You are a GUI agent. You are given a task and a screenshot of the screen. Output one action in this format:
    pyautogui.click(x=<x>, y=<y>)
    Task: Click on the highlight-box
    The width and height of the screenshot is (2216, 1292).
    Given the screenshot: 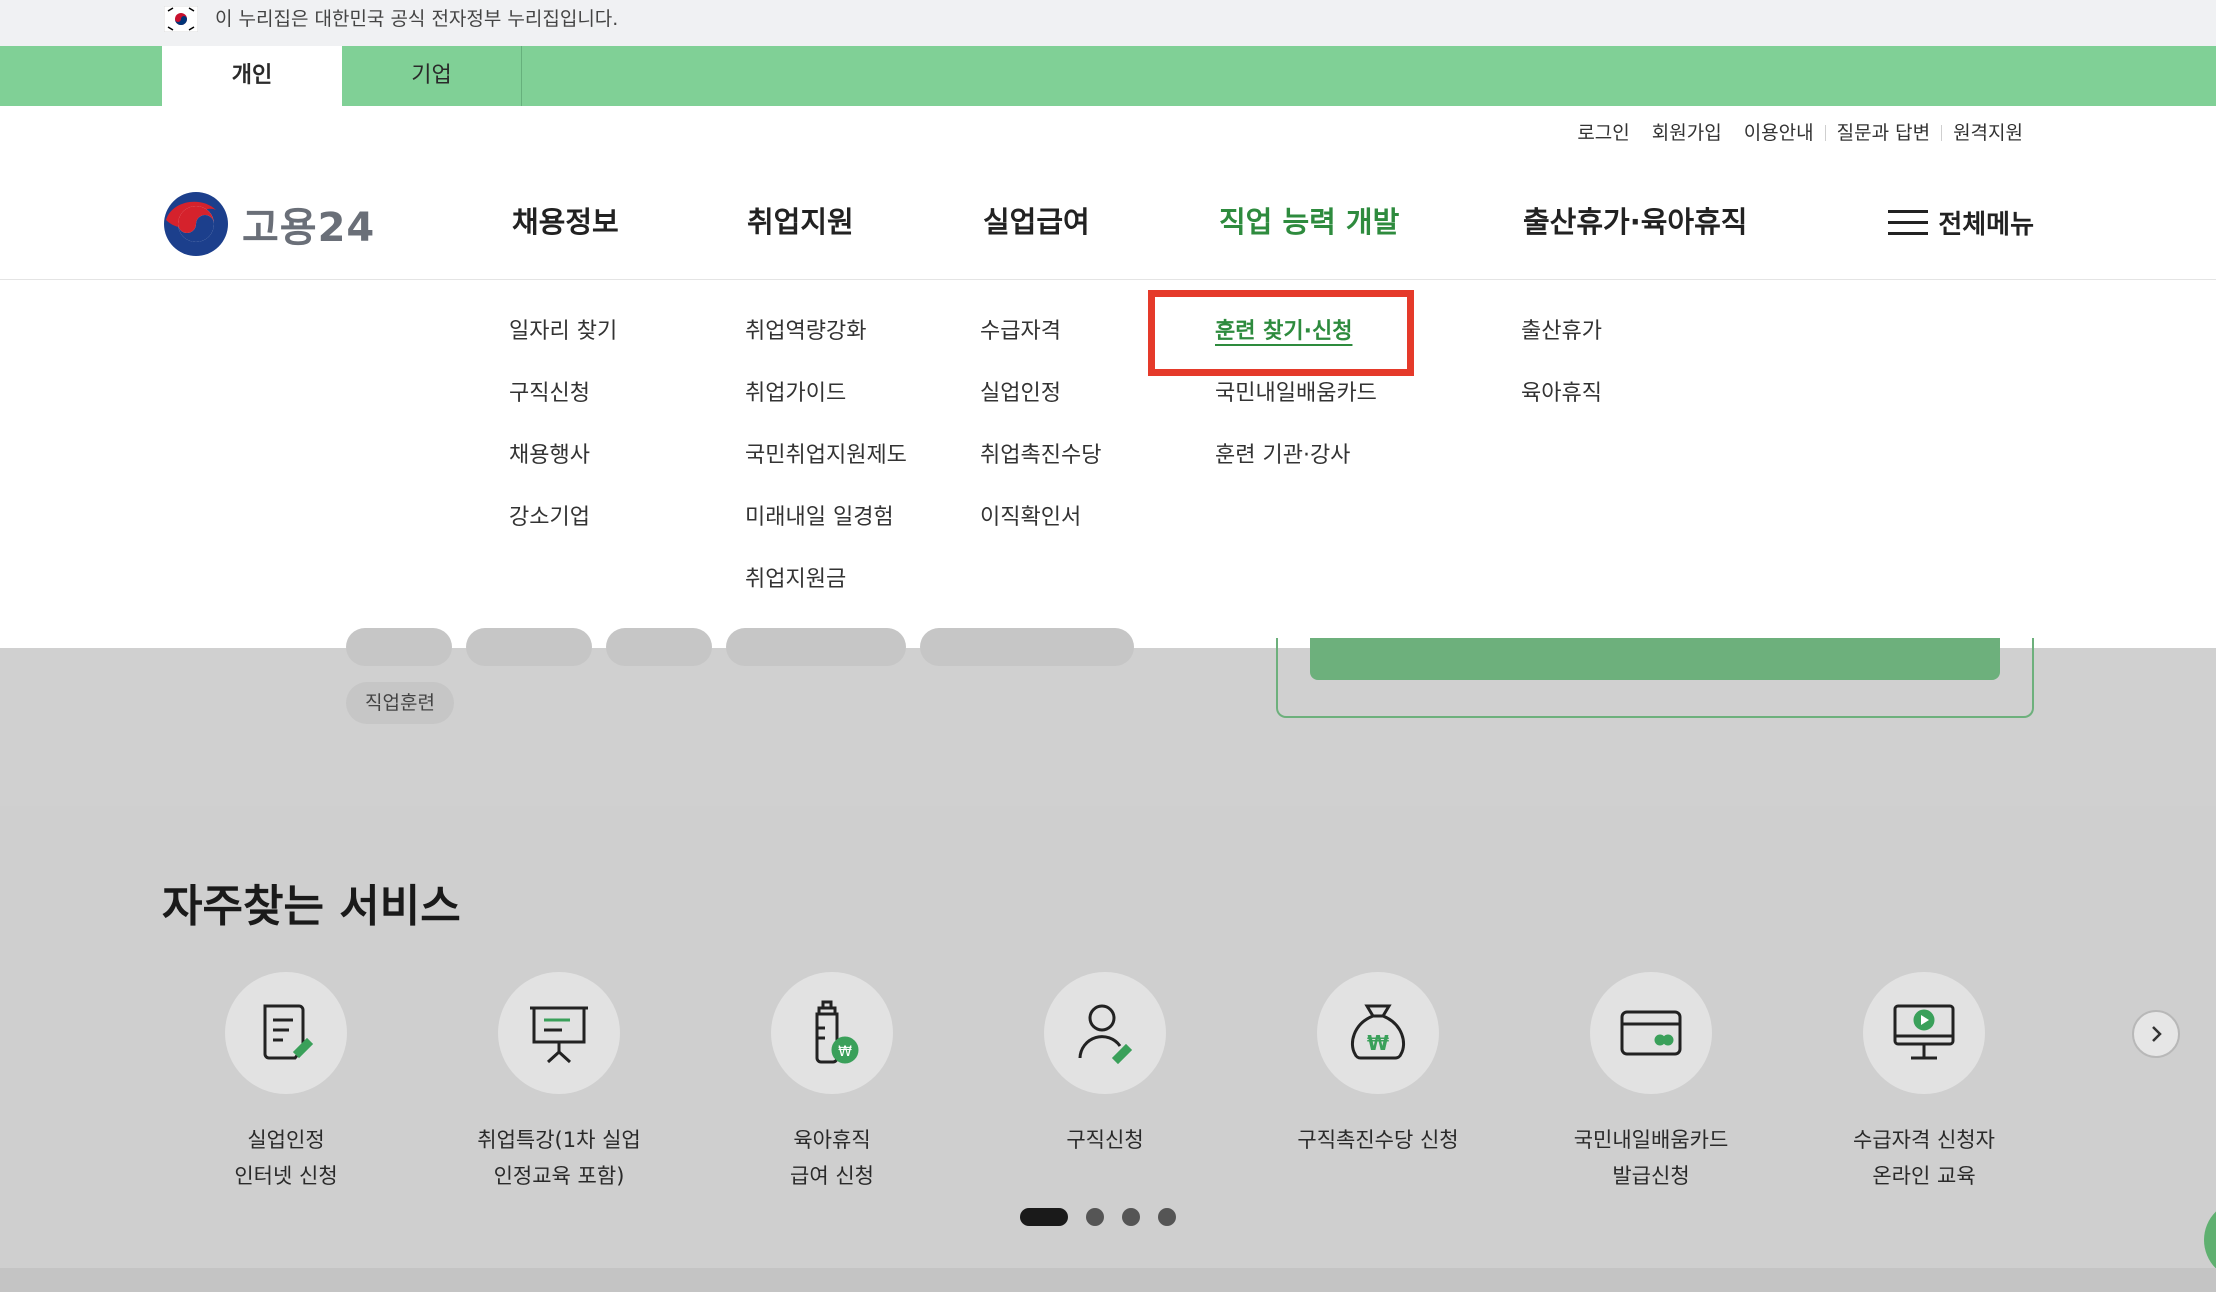 What is the action you would take?
    pyautogui.click(x=1281, y=333)
    